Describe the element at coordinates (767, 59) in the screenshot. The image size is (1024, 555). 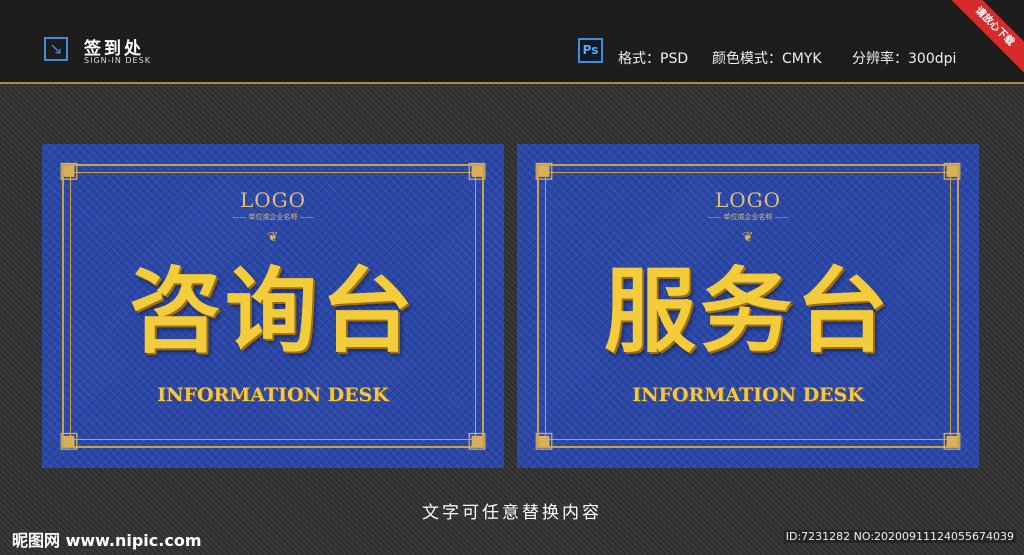
I see `color-mode-label: 颜色模式：CMYK` at that location.